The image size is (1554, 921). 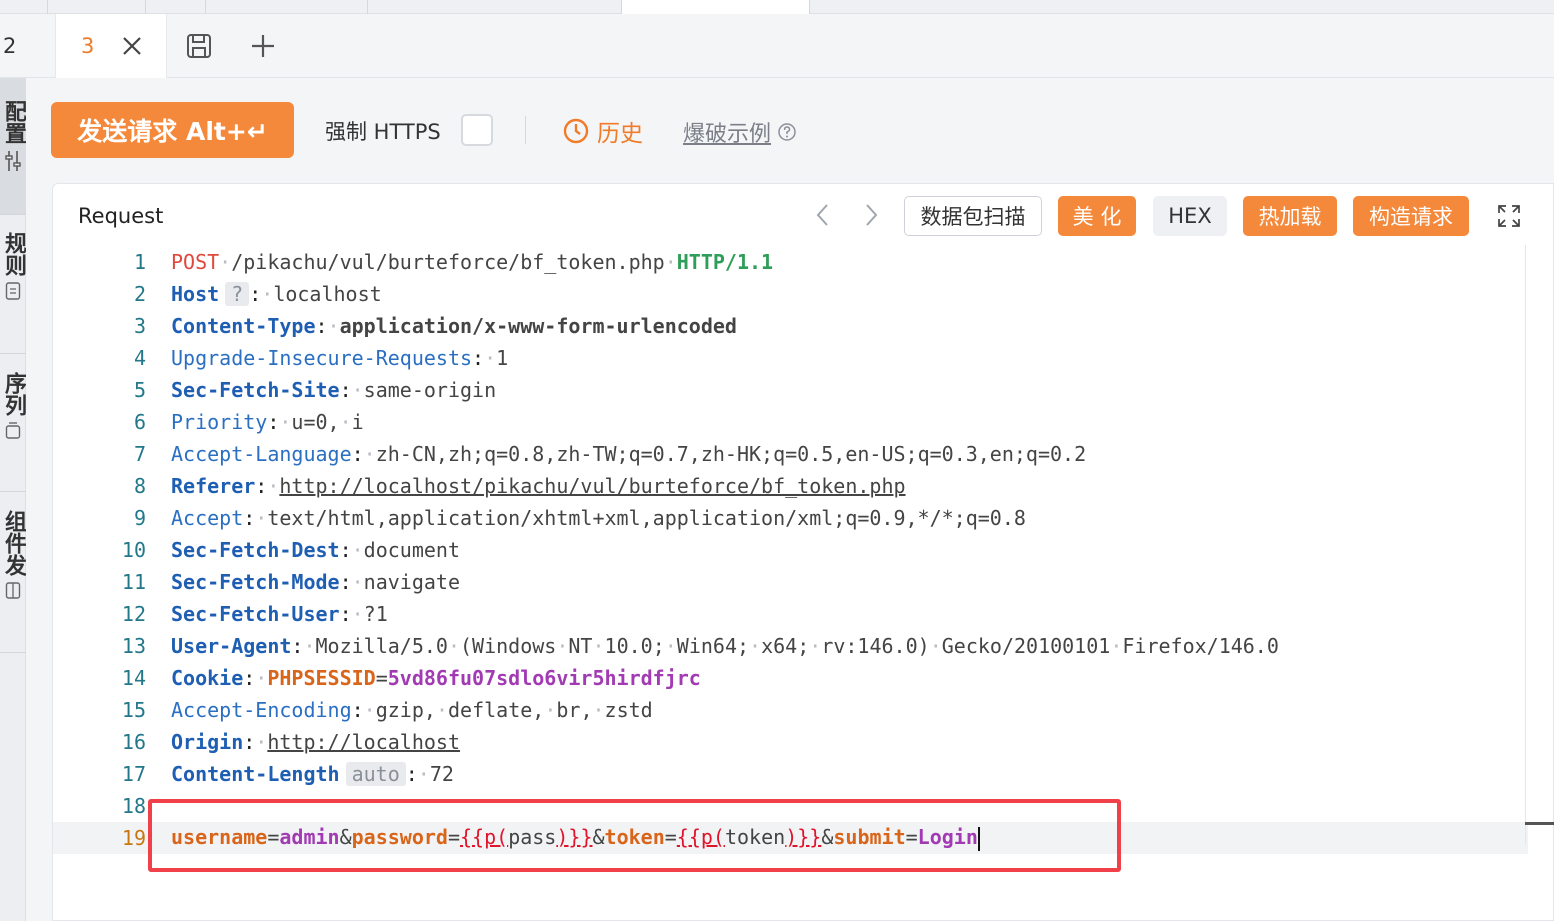 What do you see at coordinates (139, 294) in the screenshot?
I see `line-number: 2` at bounding box center [139, 294].